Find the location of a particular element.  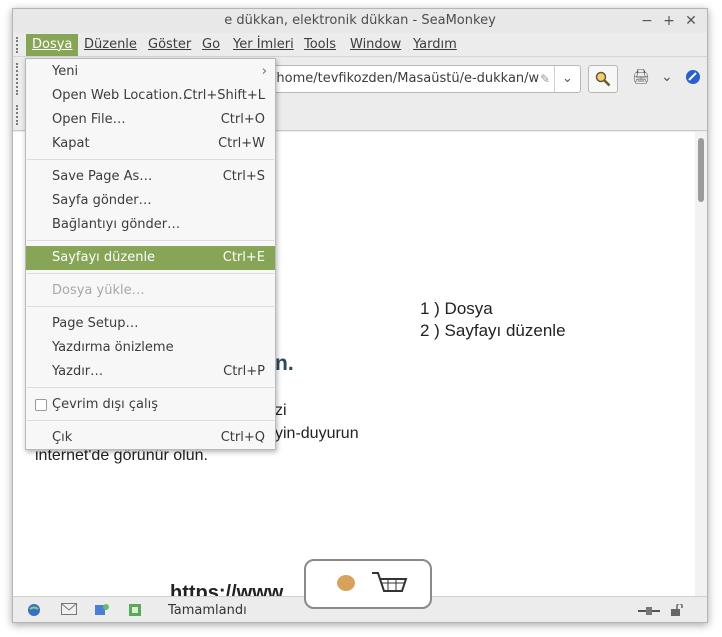

shop-logo-box is located at coordinates (368, 584).